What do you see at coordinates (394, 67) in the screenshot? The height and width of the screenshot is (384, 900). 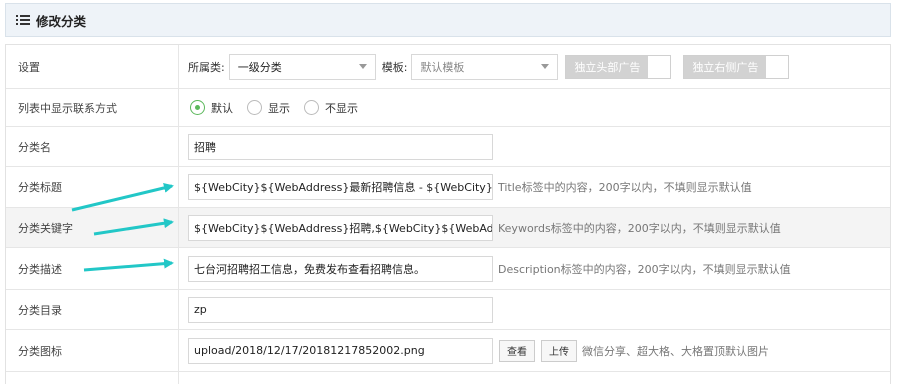 I see `template-label: 模板:` at bounding box center [394, 67].